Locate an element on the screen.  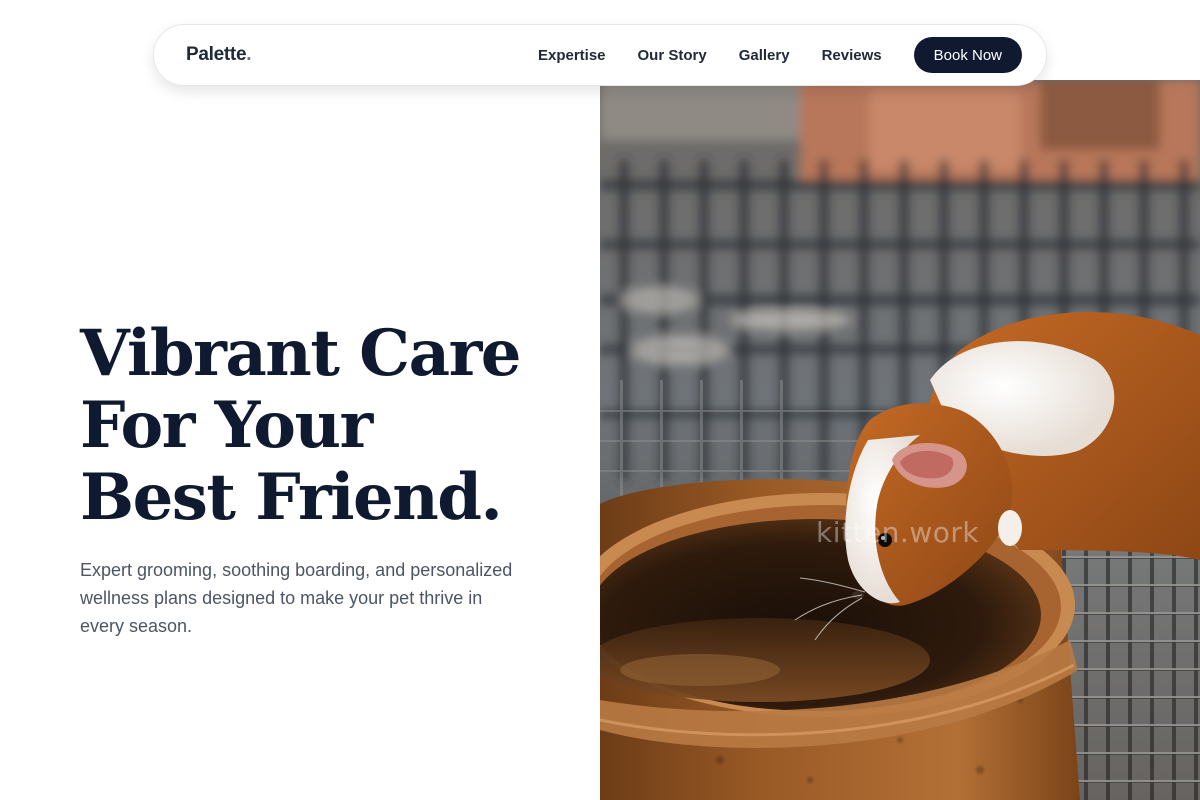
image-watermark: kitten.work is located at coordinates (898, 532).